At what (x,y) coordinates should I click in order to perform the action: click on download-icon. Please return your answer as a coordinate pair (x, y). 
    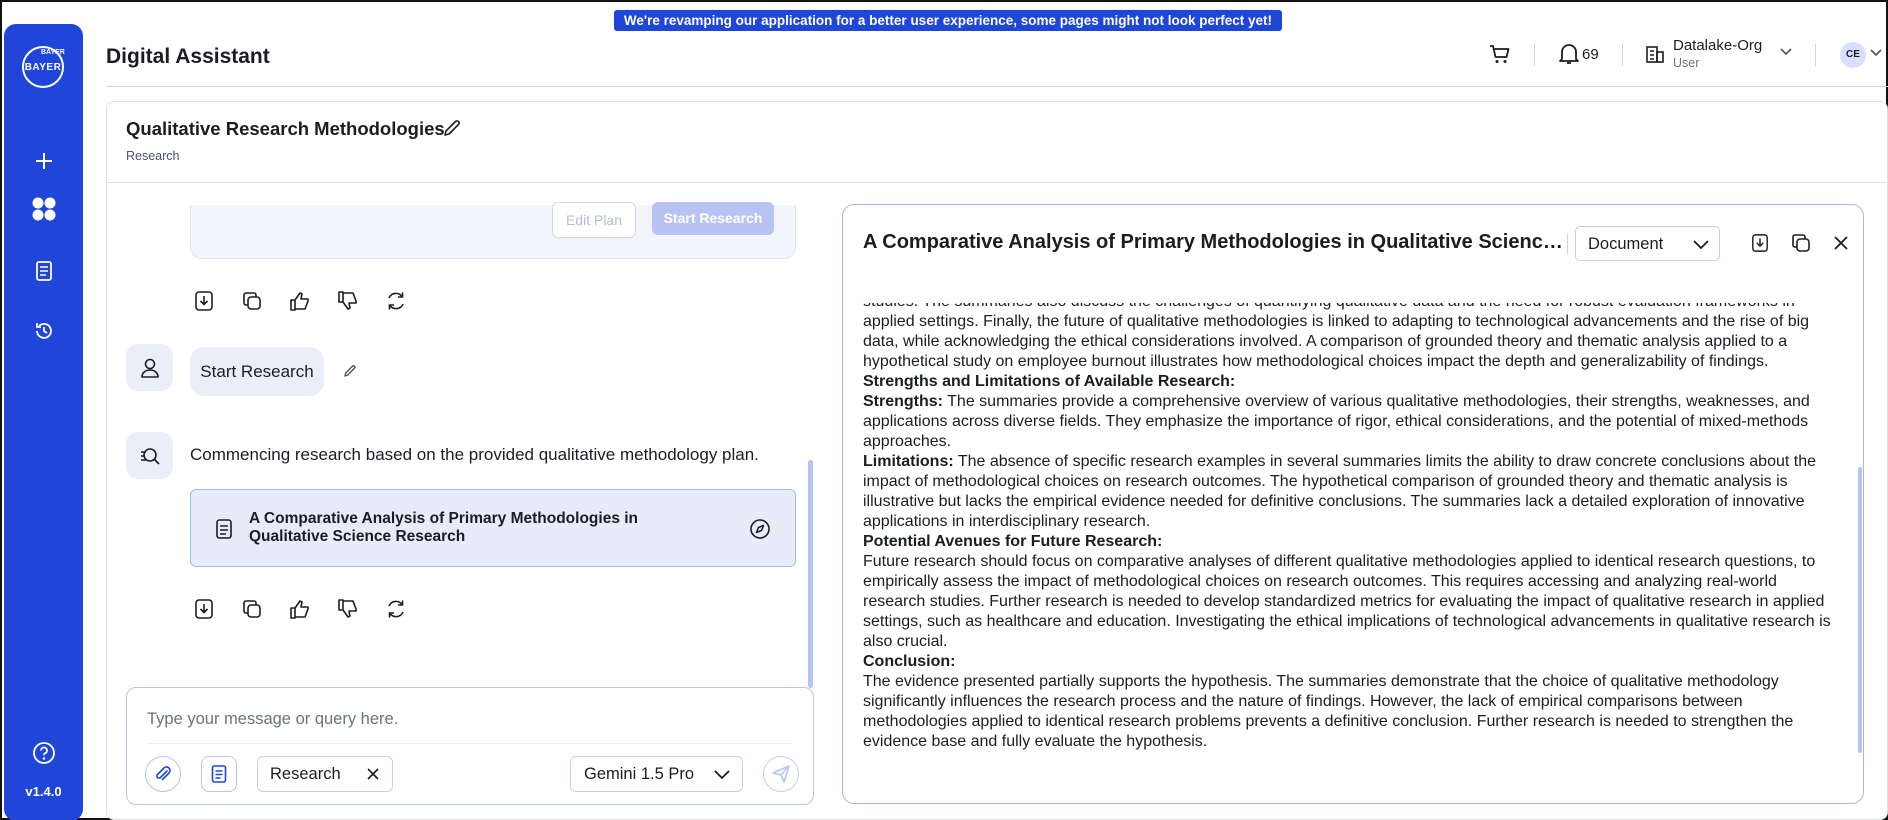
    Looking at the image, I should click on (1760, 243).